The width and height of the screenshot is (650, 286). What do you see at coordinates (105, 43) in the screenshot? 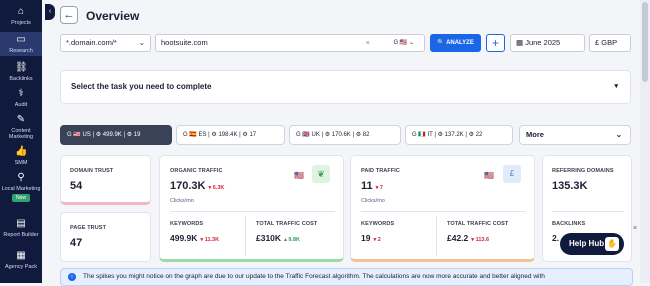
I see `scope-select: *.domain.com/* ⌄` at bounding box center [105, 43].